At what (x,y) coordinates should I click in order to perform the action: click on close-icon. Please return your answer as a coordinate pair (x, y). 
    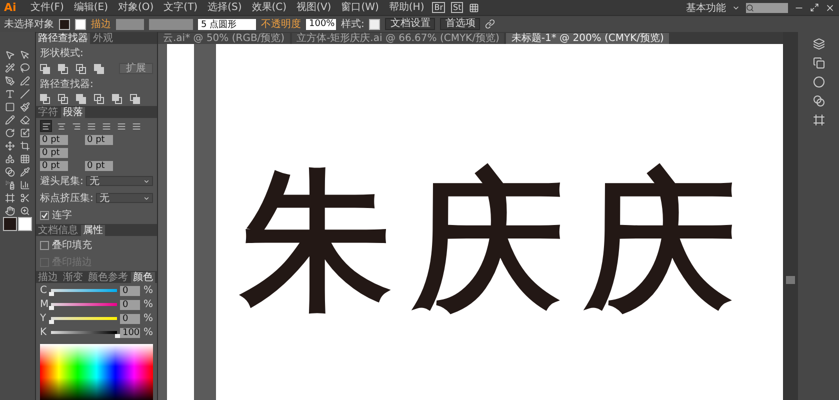
    Looking at the image, I should click on (830, 7).